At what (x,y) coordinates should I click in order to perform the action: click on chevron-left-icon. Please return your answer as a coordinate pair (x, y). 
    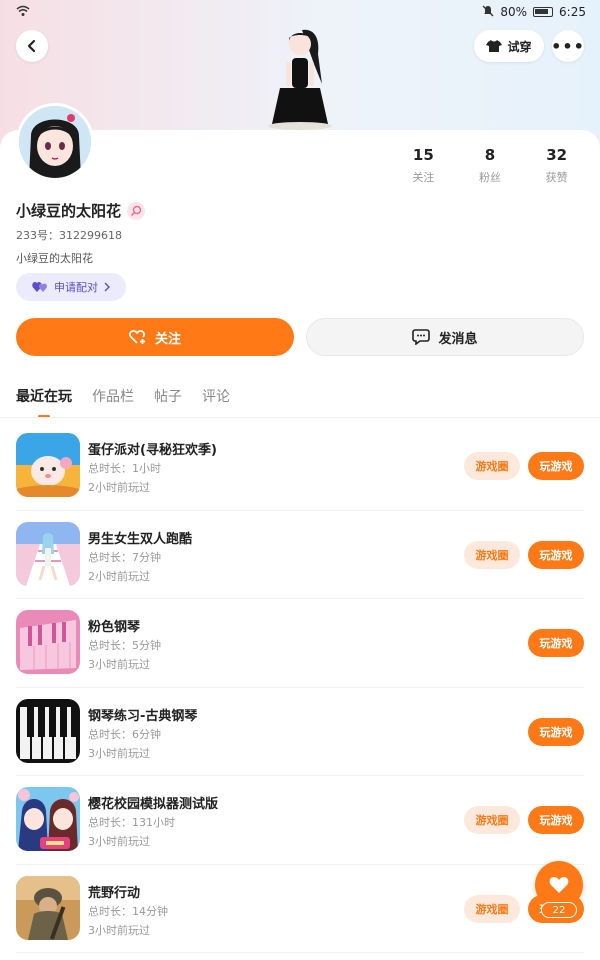
    Looking at the image, I should click on (31, 46).